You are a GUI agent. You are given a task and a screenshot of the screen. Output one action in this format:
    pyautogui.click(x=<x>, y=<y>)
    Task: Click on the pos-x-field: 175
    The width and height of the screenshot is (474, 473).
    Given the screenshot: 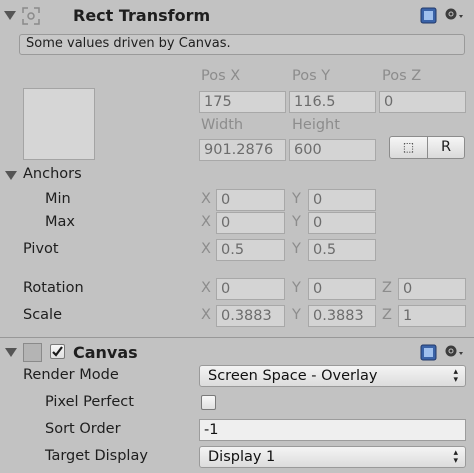 What is the action you would take?
    pyautogui.click(x=242, y=102)
    